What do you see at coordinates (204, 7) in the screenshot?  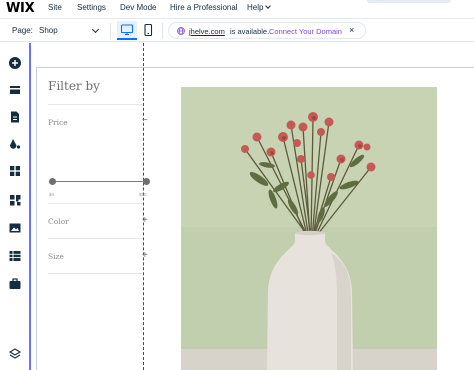 I see `menu-item-hire-a-professional: Hire a Professional` at bounding box center [204, 7].